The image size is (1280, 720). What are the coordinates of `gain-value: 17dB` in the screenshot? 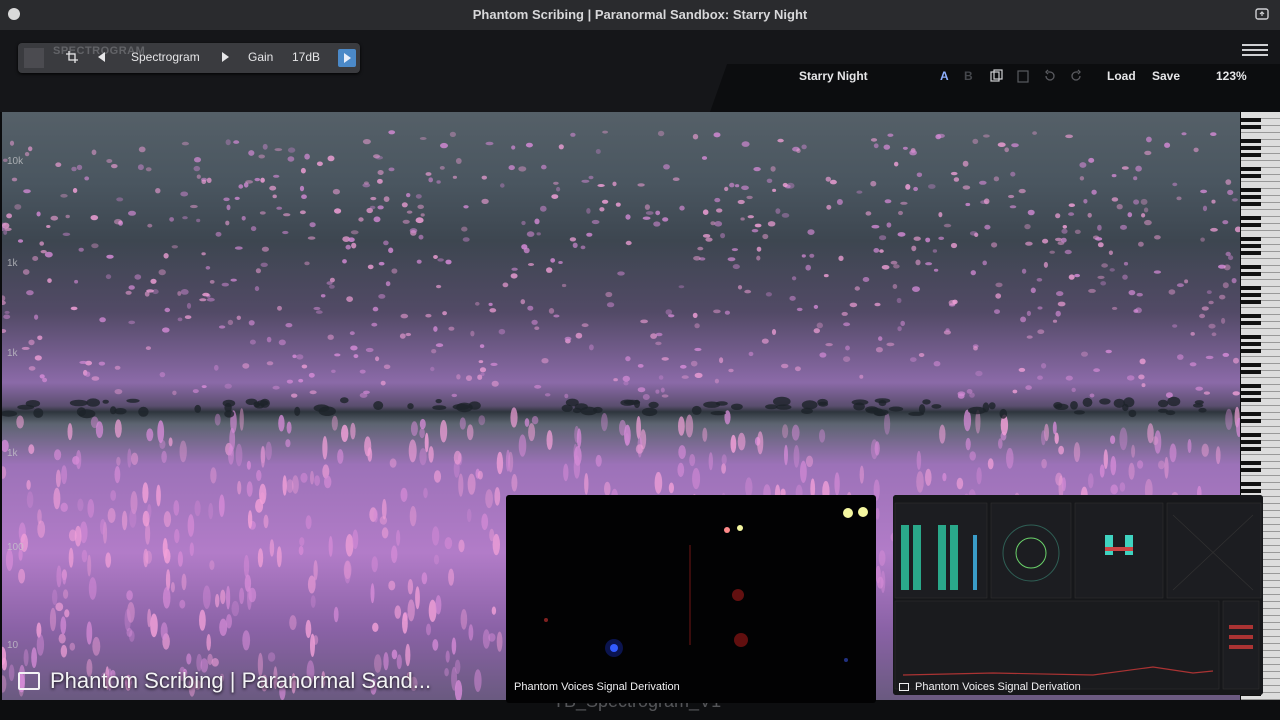 It's located at (306, 57).